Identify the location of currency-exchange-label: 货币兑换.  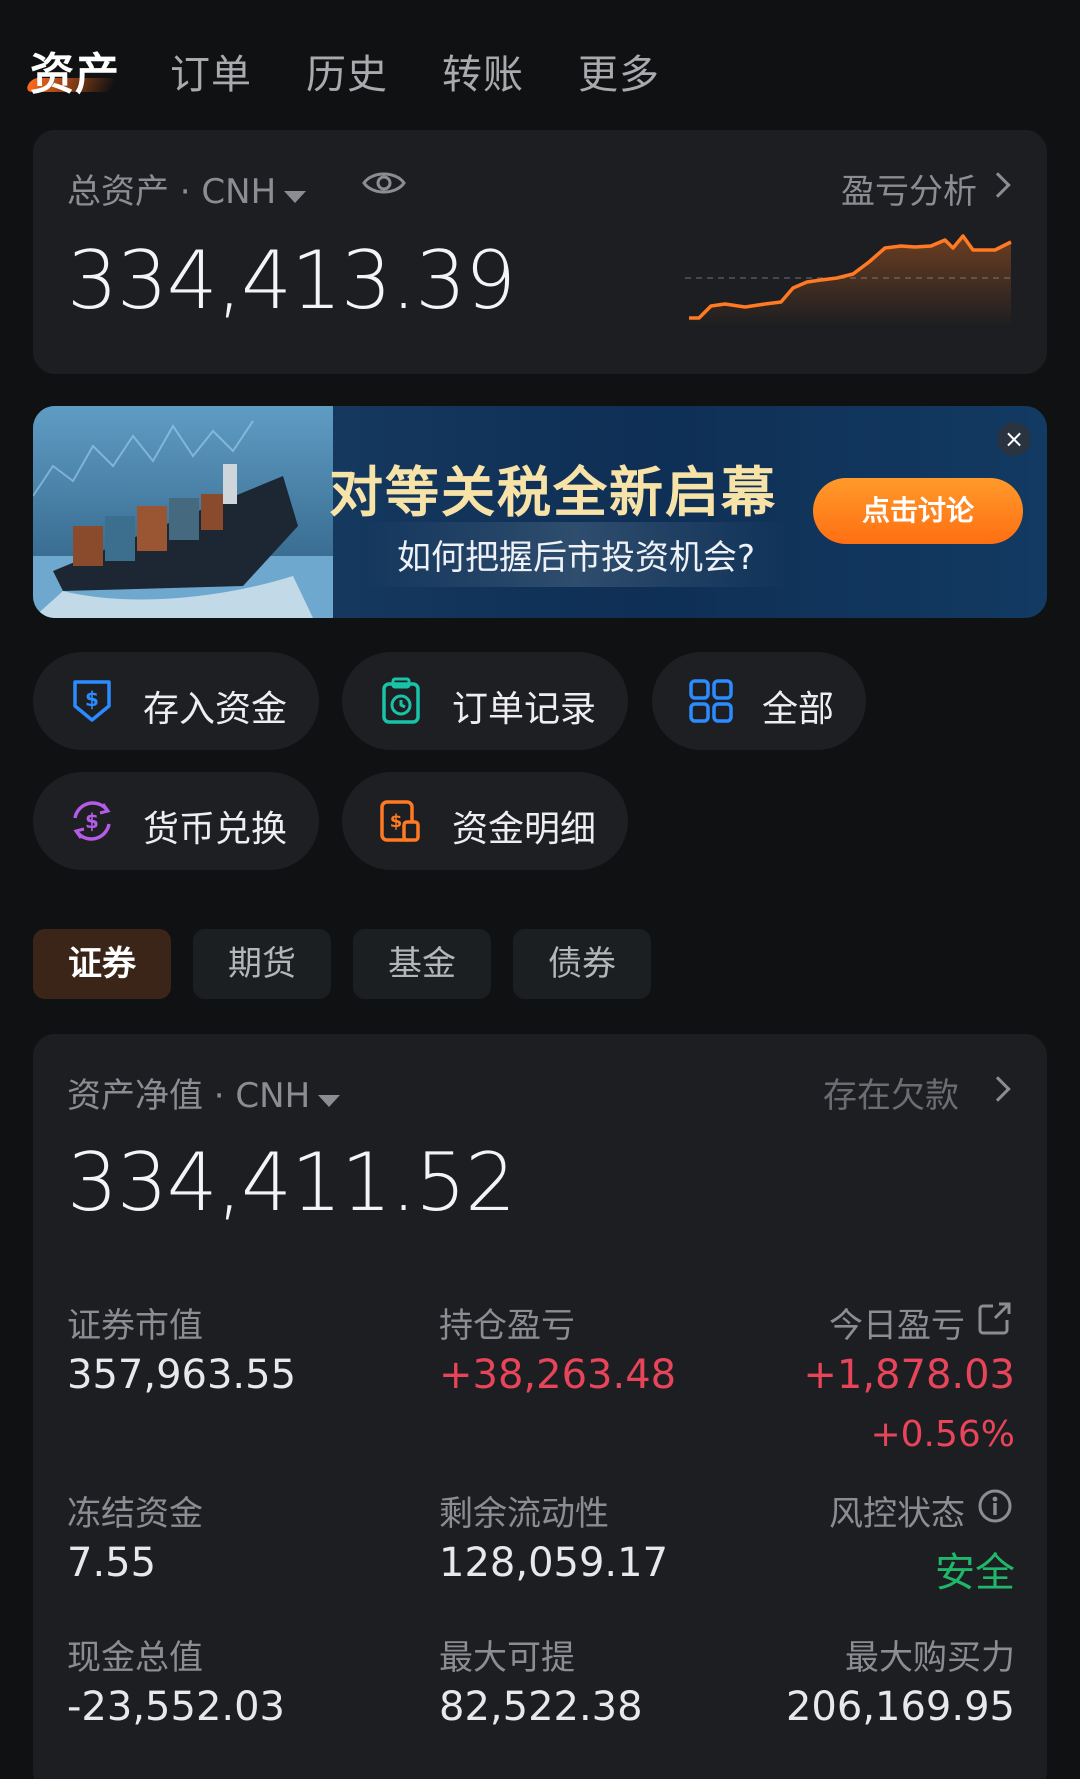
(215, 829).